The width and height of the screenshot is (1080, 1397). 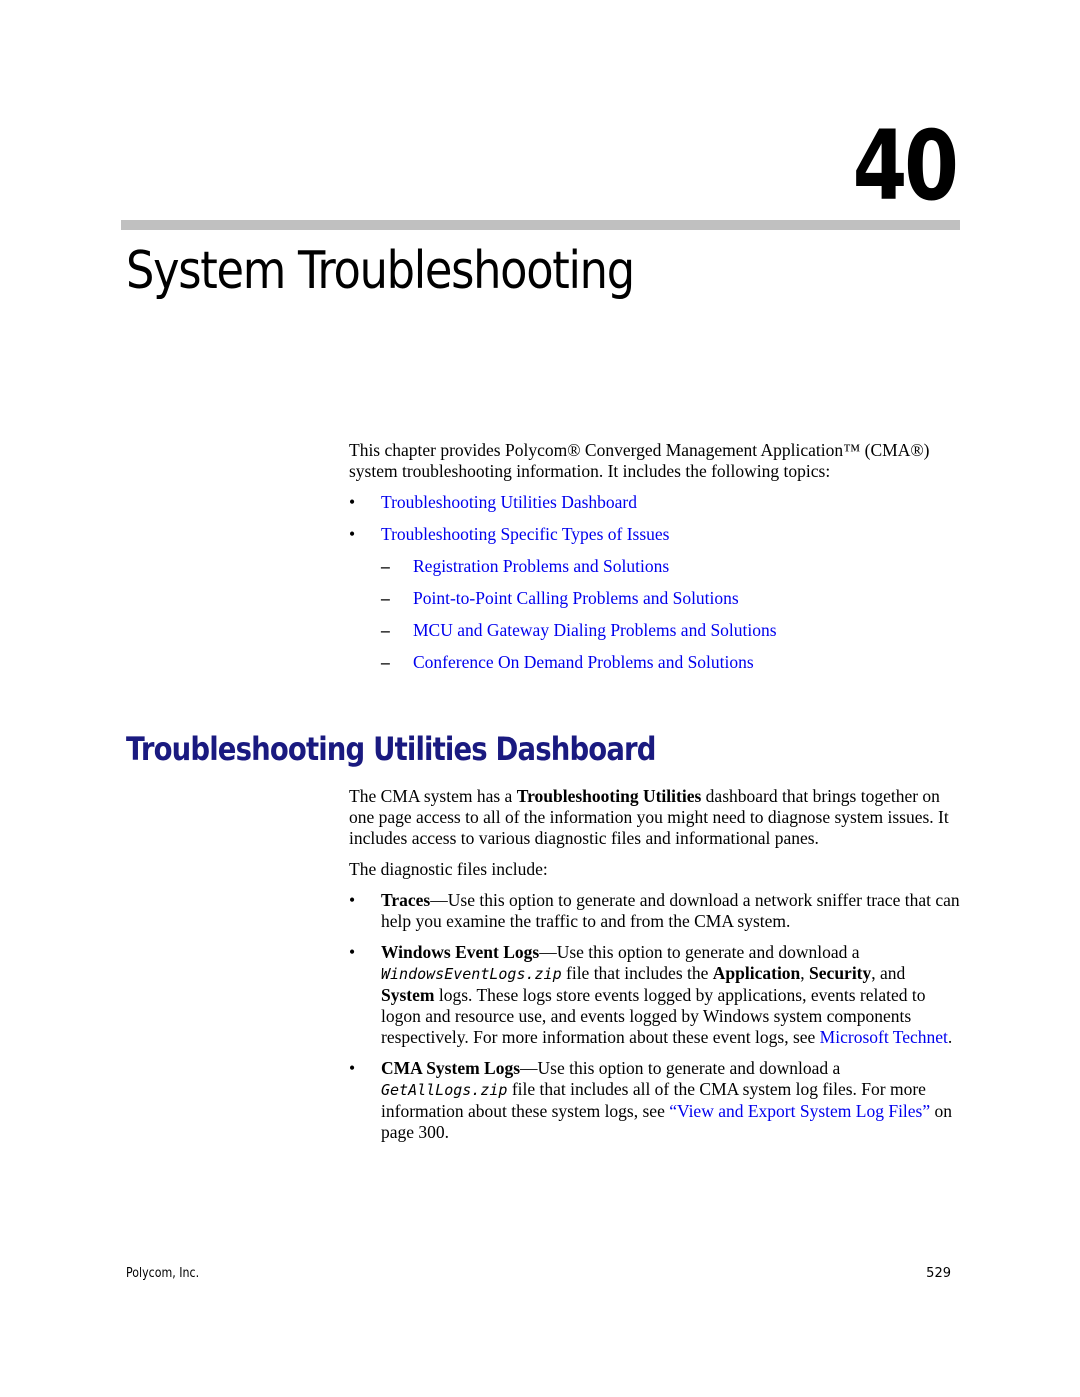 I want to click on term: Traces, so click(x=406, y=900).